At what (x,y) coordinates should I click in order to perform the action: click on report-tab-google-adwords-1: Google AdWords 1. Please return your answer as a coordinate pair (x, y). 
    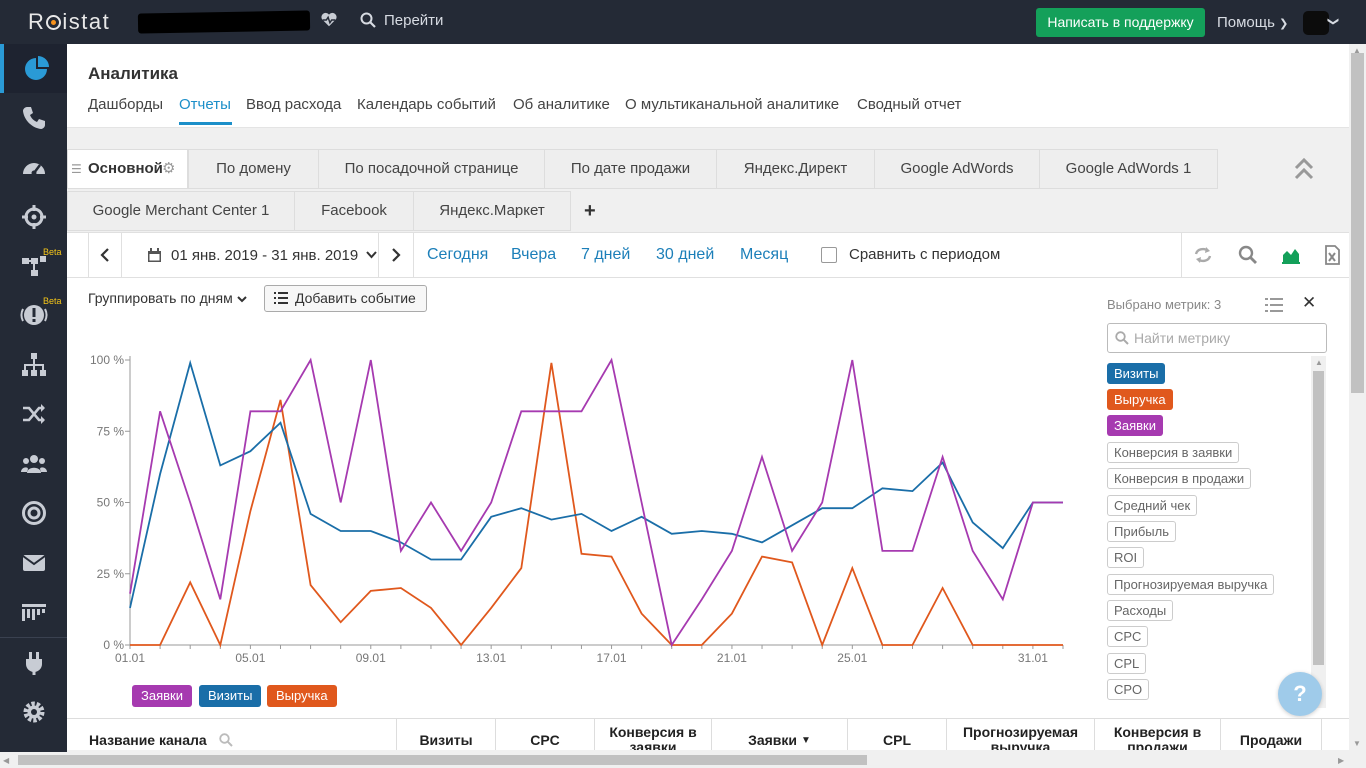
    Looking at the image, I should click on (1128, 169).